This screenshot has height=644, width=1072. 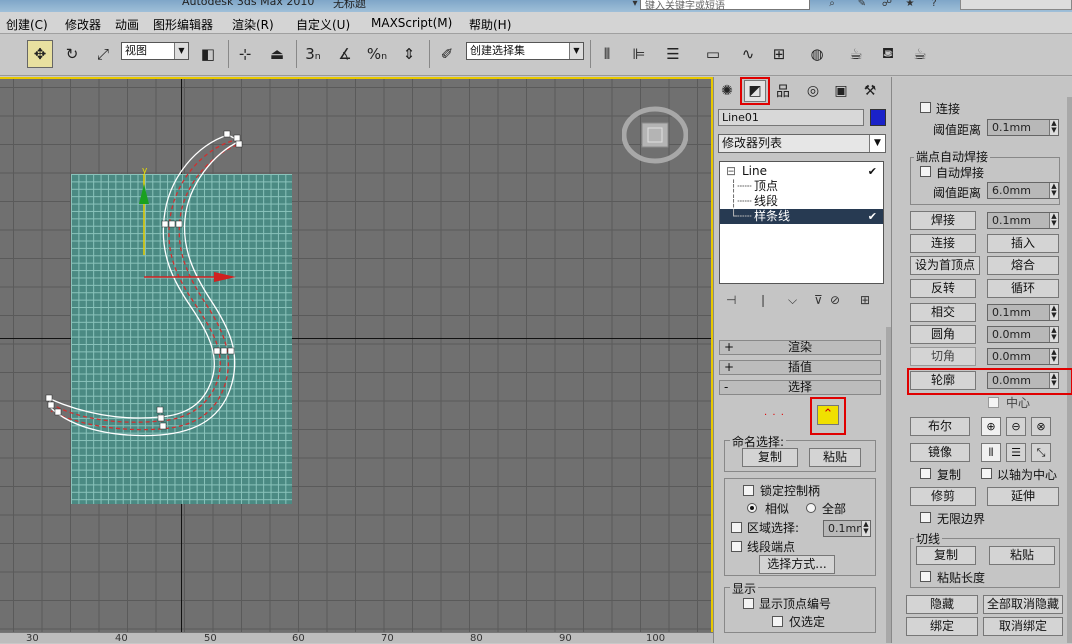 I want to click on expand-icon: ⊟, so click(x=731, y=171).